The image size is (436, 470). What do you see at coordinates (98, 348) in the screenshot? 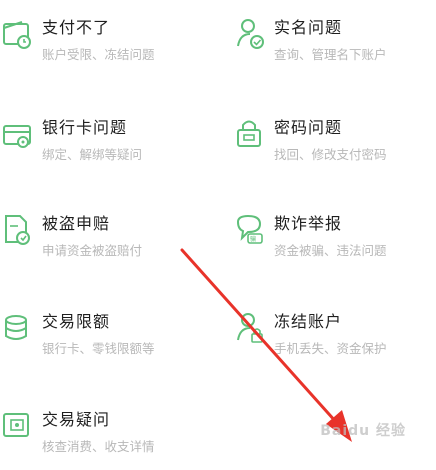
I see `help-item-desc: 银行卡、零钱限额等` at bounding box center [98, 348].